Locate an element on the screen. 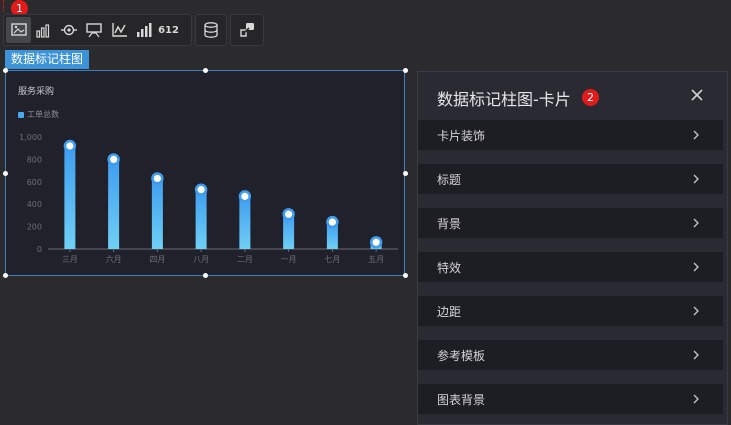  target-button is located at coordinates (68, 30).